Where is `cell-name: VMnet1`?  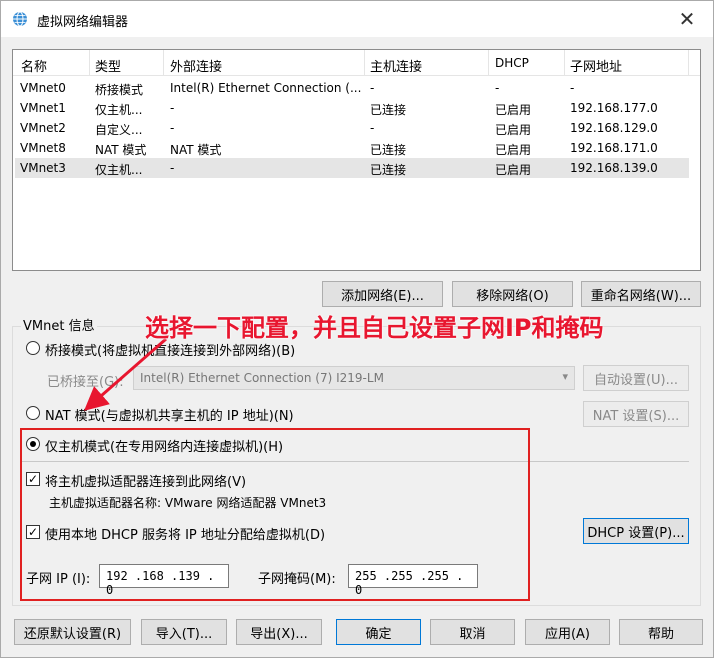
cell-name: VMnet1 is located at coordinates (43, 108).